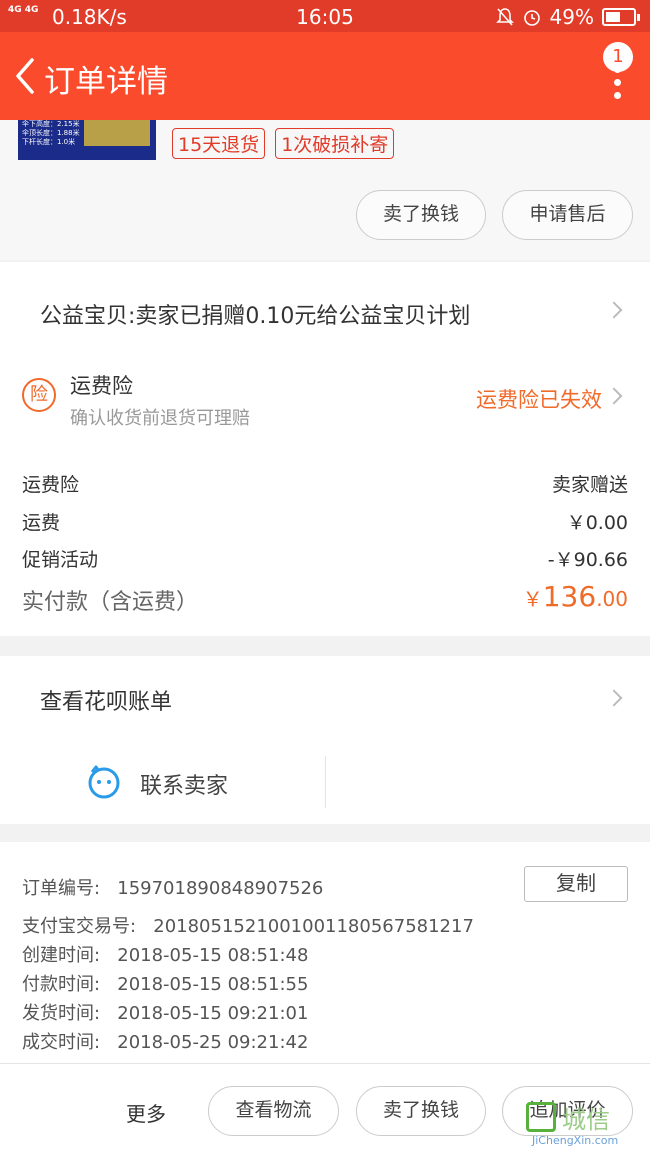 The image size is (650, 1155). Describe the element at coordinates (586, 1120) in the screenshot. I see `watermark-text: 城信` at that location.